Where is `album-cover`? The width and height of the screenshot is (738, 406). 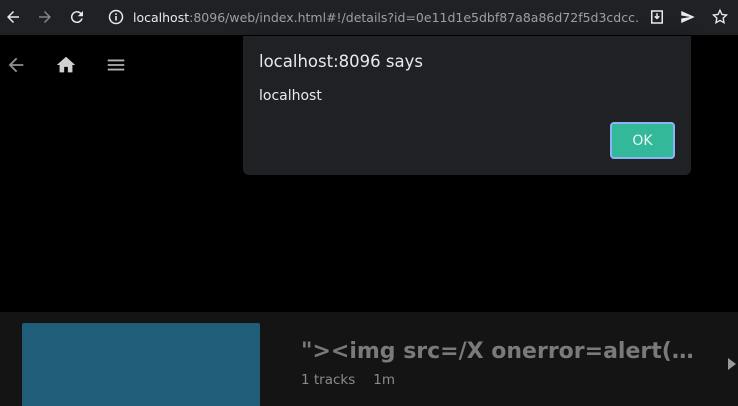 album-cover is located at coordinates (141, 364).